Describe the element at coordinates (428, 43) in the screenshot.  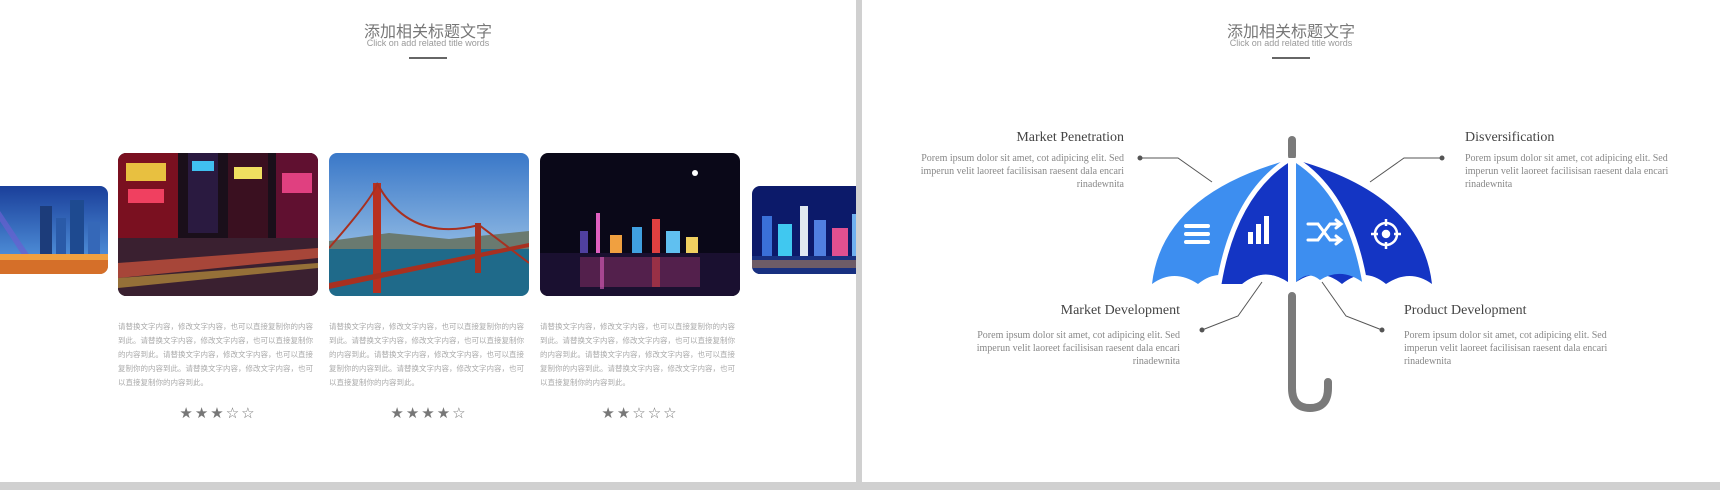
I see `slide-subtitle: Click on add related title words` at that location.